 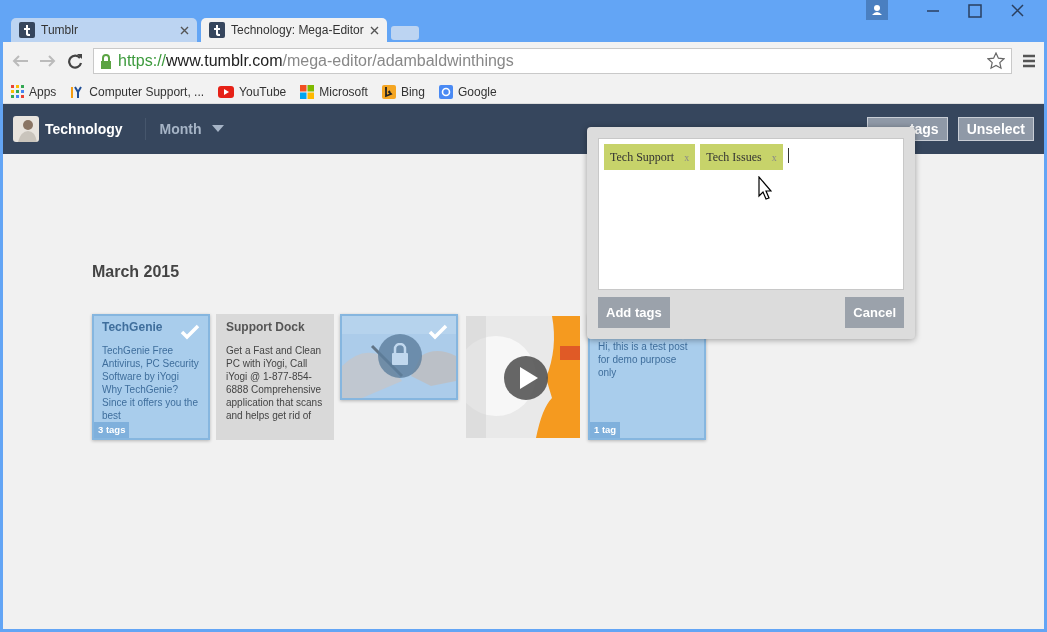 I want to click on blog-name: Technology, so click(x=84, y=129).